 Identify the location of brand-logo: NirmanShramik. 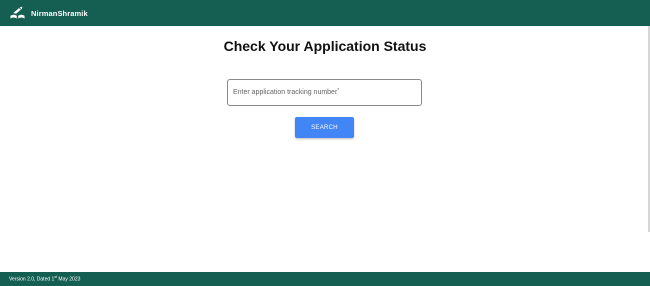
(48, 13).